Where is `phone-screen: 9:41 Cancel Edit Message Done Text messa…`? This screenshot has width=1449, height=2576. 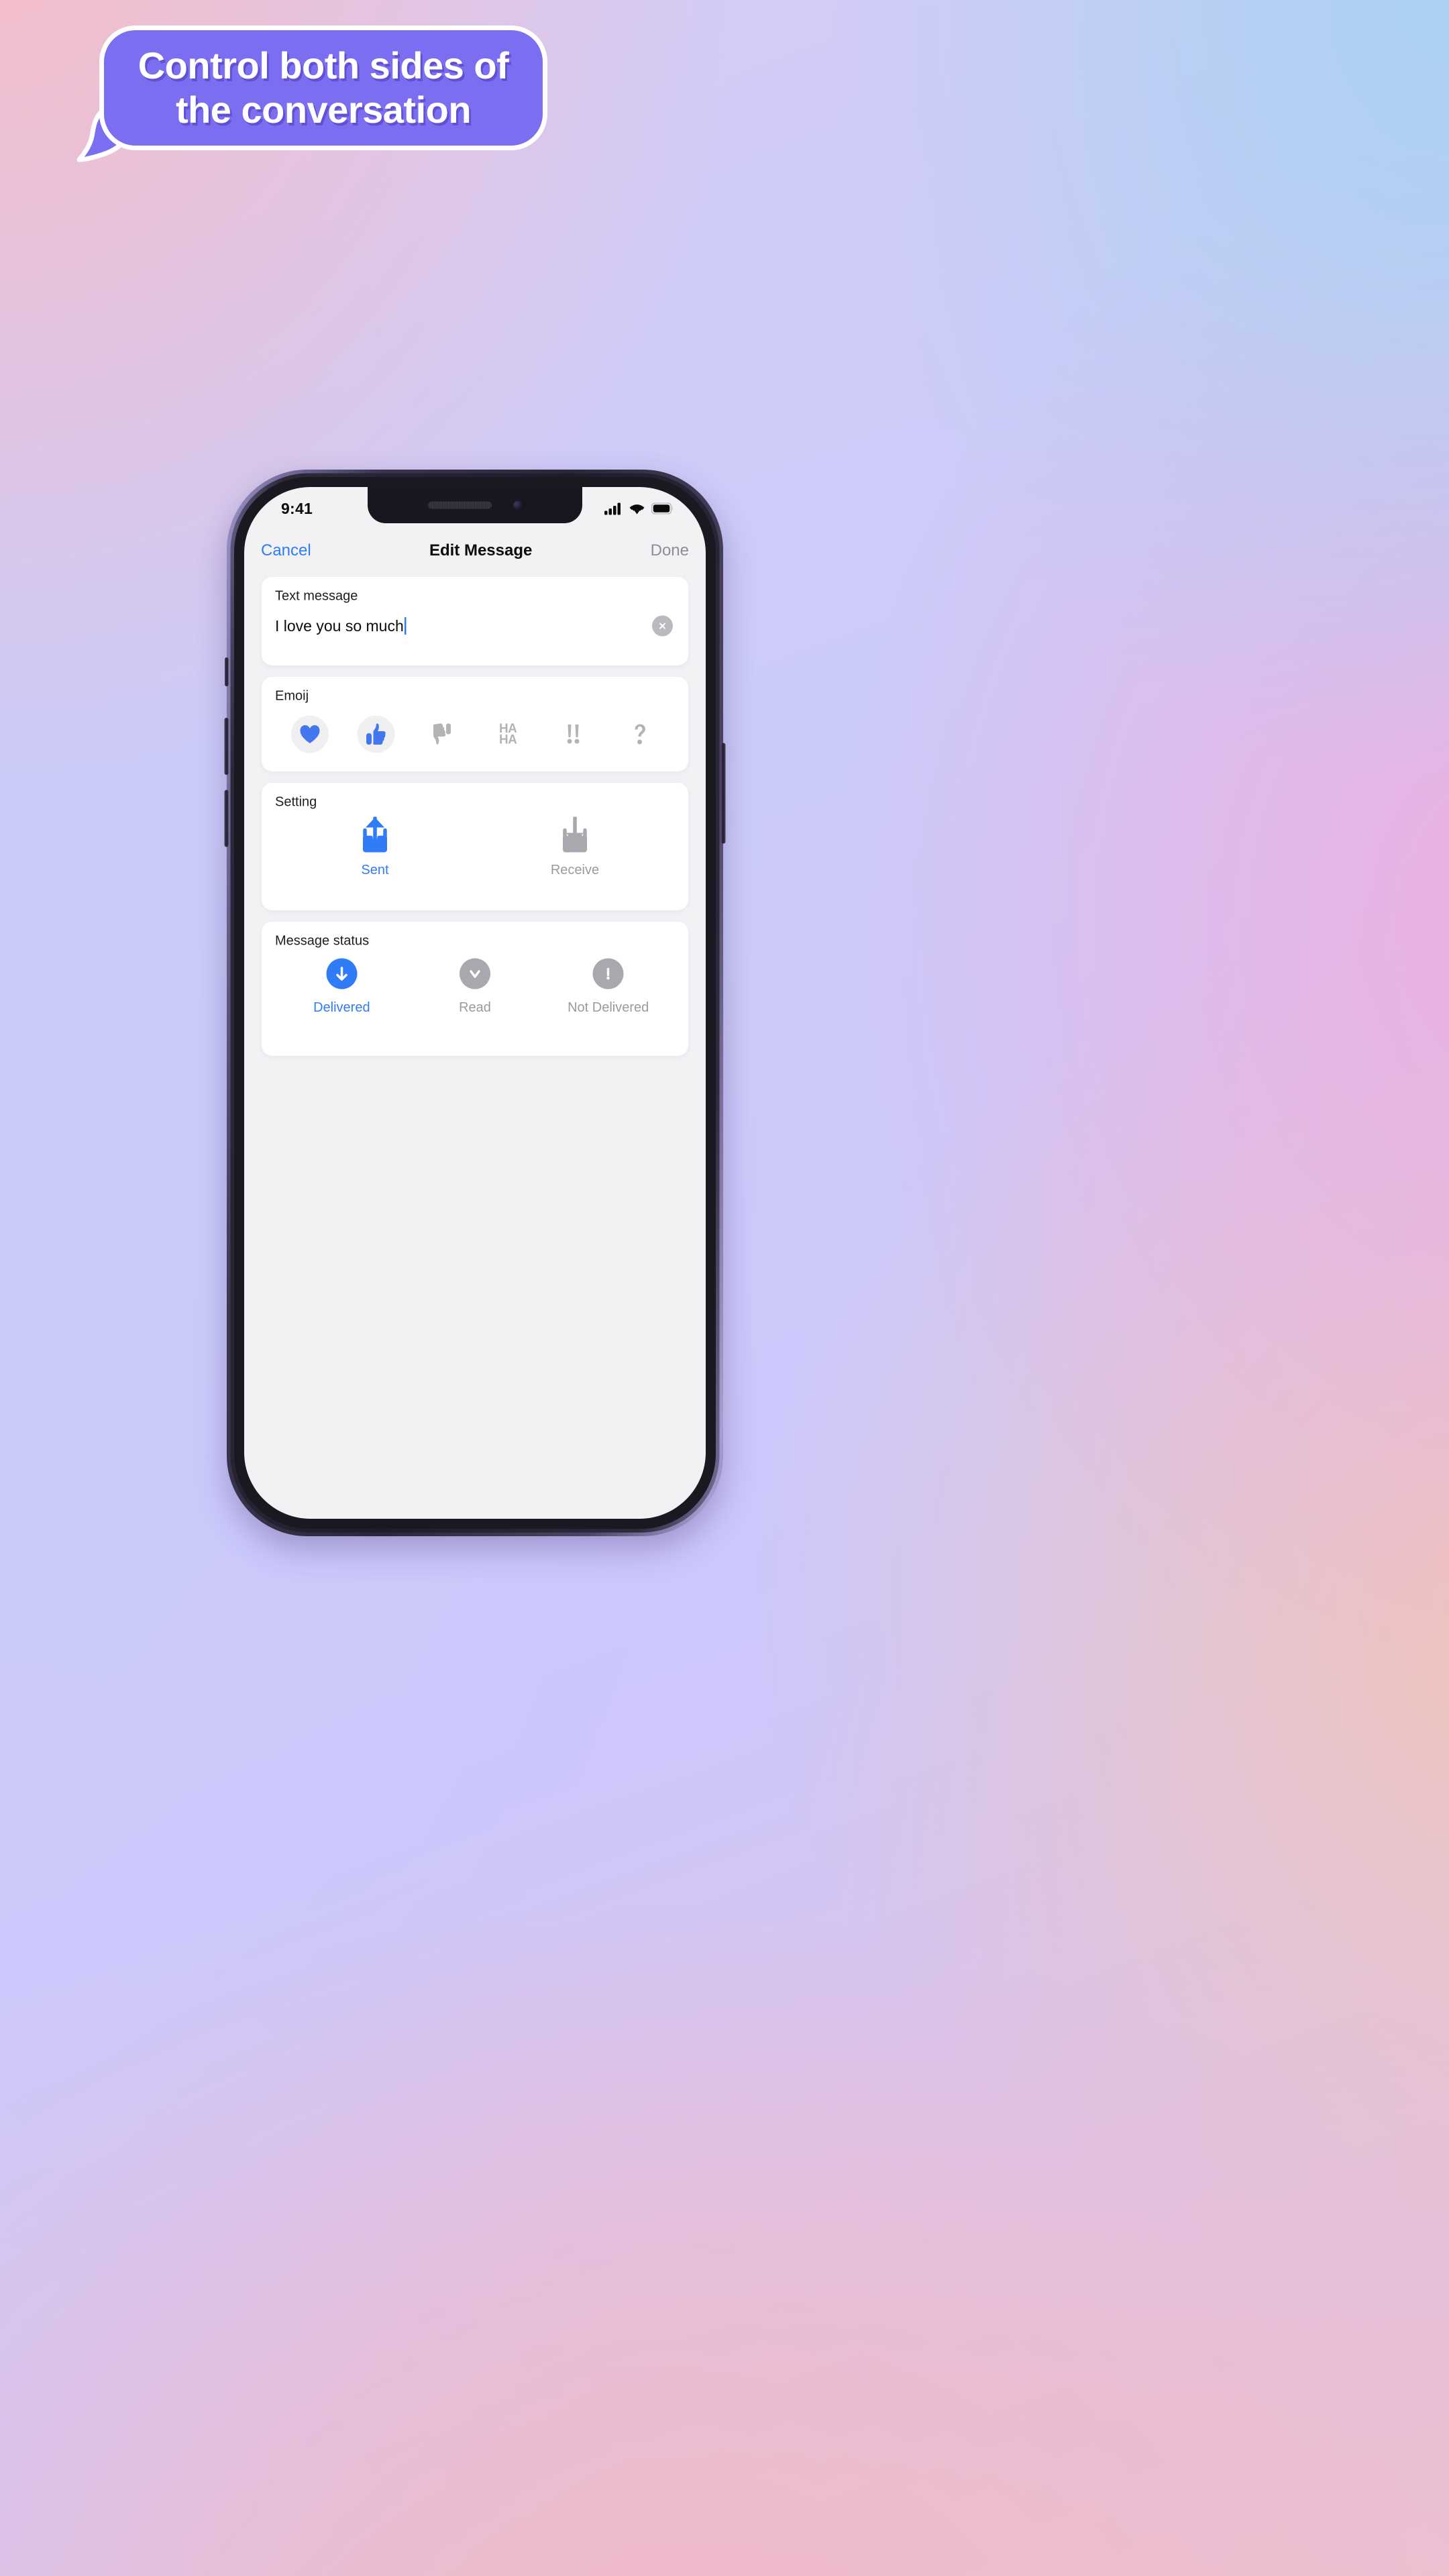 phone-screen: 9:41 Cancel Edit Message Done Text messa… is located at coordinates (475, 1003).